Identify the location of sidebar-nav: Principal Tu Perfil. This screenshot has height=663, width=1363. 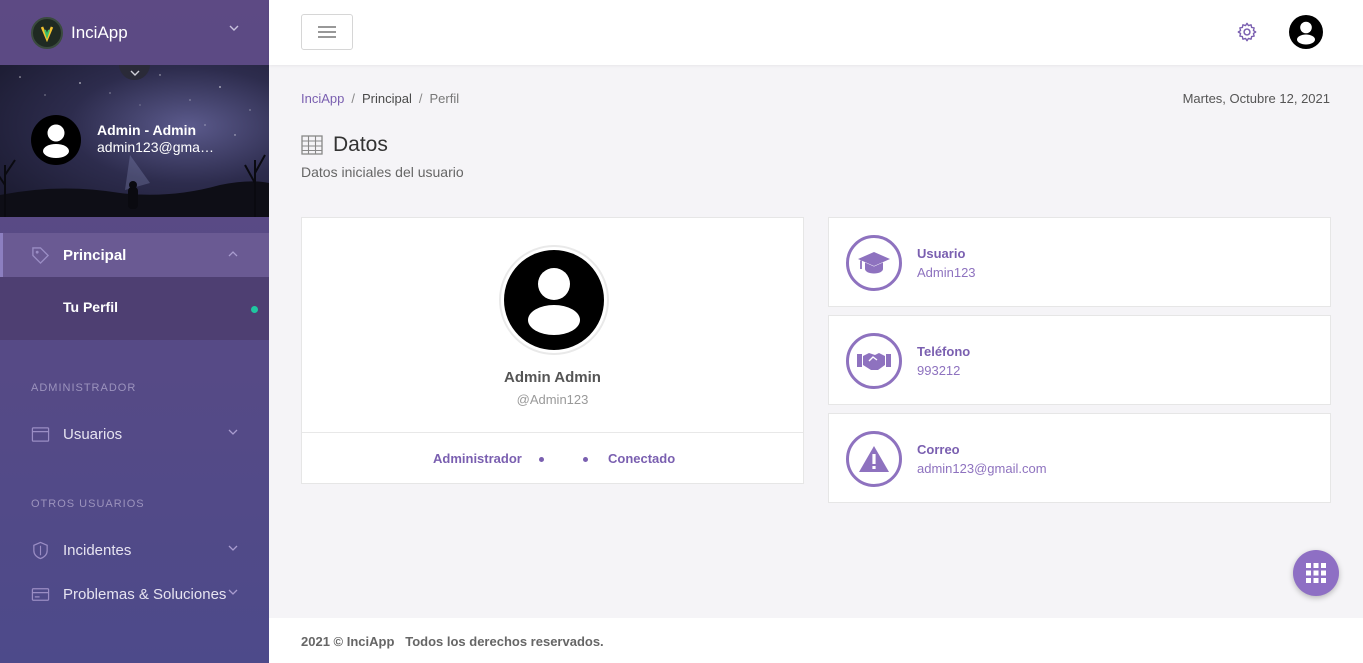
(134, 286).